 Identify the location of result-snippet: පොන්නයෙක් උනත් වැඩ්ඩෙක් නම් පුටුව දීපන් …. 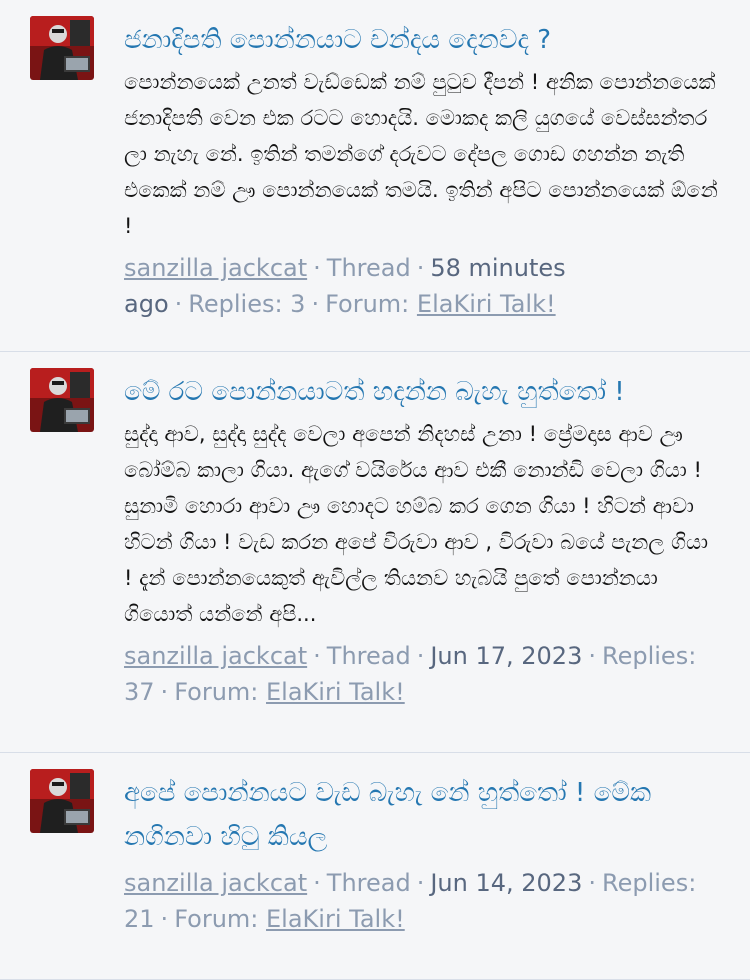
(421, 154).